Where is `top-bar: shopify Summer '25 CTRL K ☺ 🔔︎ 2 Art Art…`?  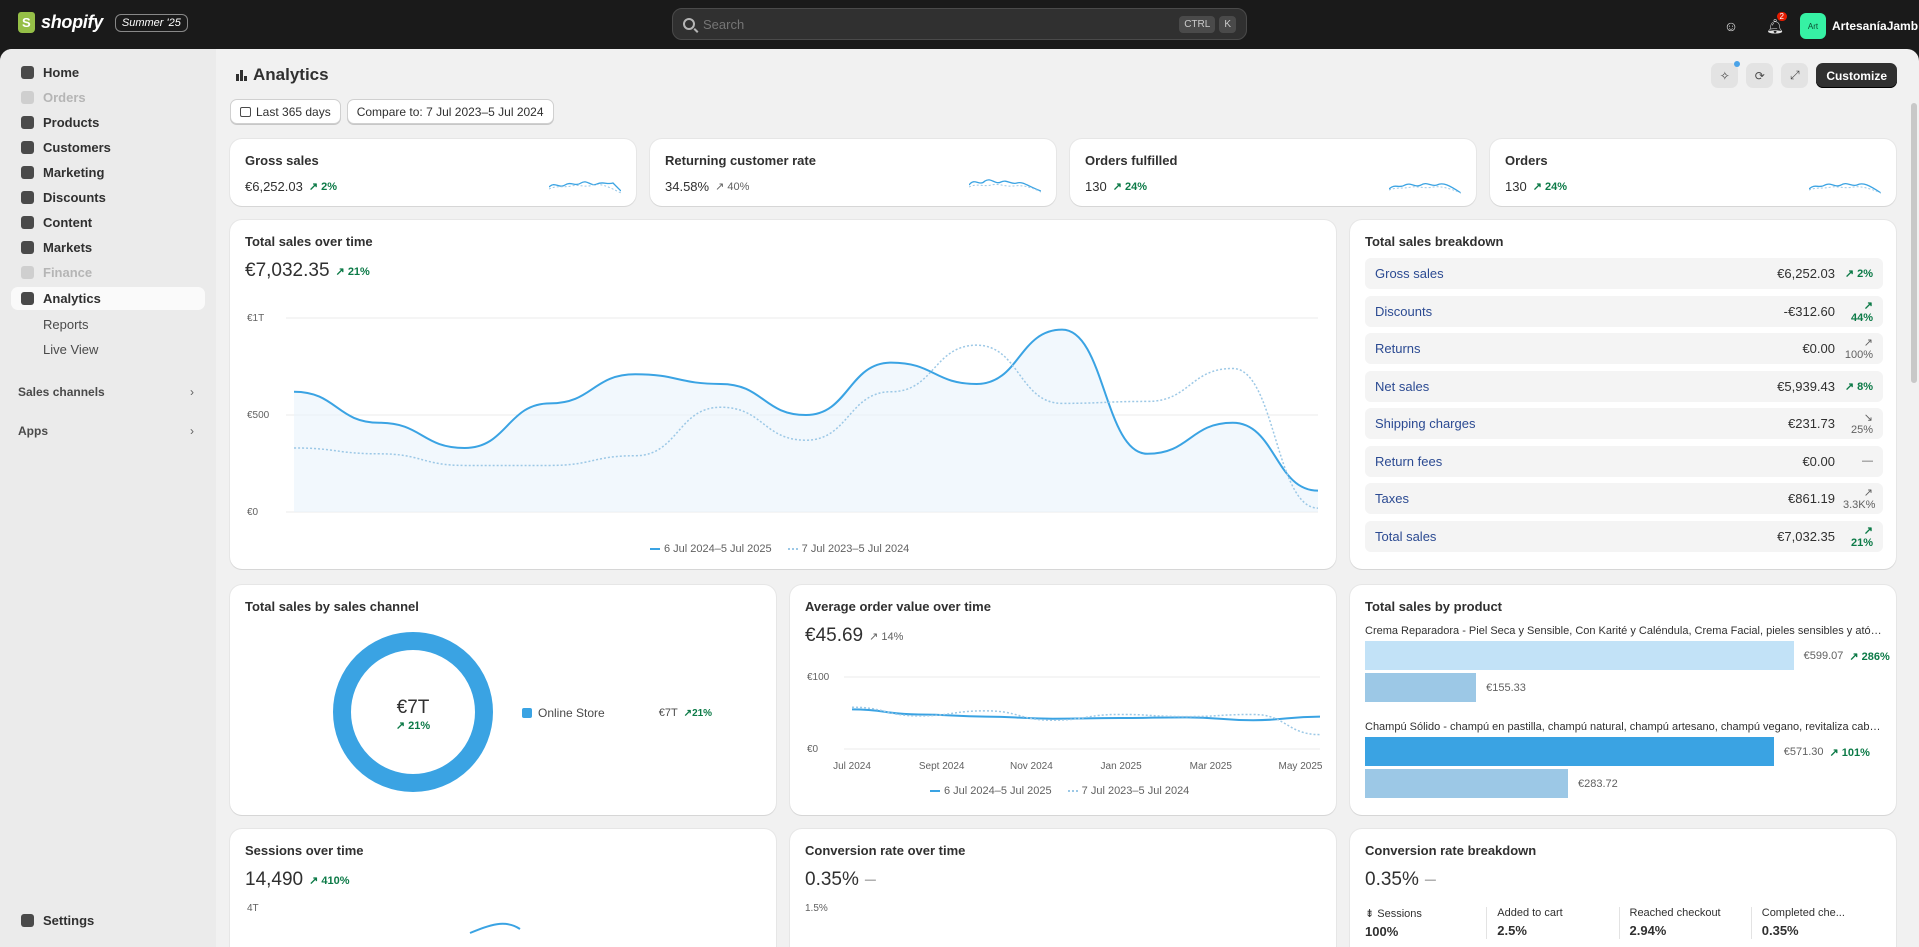
top-bar: shopify Summer '25 CTRL K ☺ 🔔︎ 2 Art Art… is located at coordinates (959, 24).